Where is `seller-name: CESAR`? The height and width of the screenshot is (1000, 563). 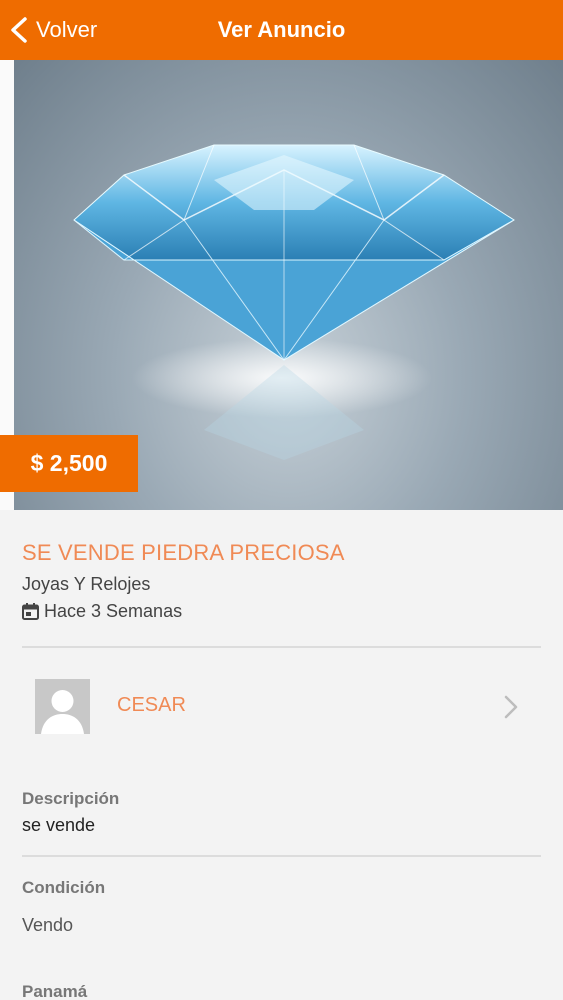 seller-name: CESAR is located at coordinates (151, 705).